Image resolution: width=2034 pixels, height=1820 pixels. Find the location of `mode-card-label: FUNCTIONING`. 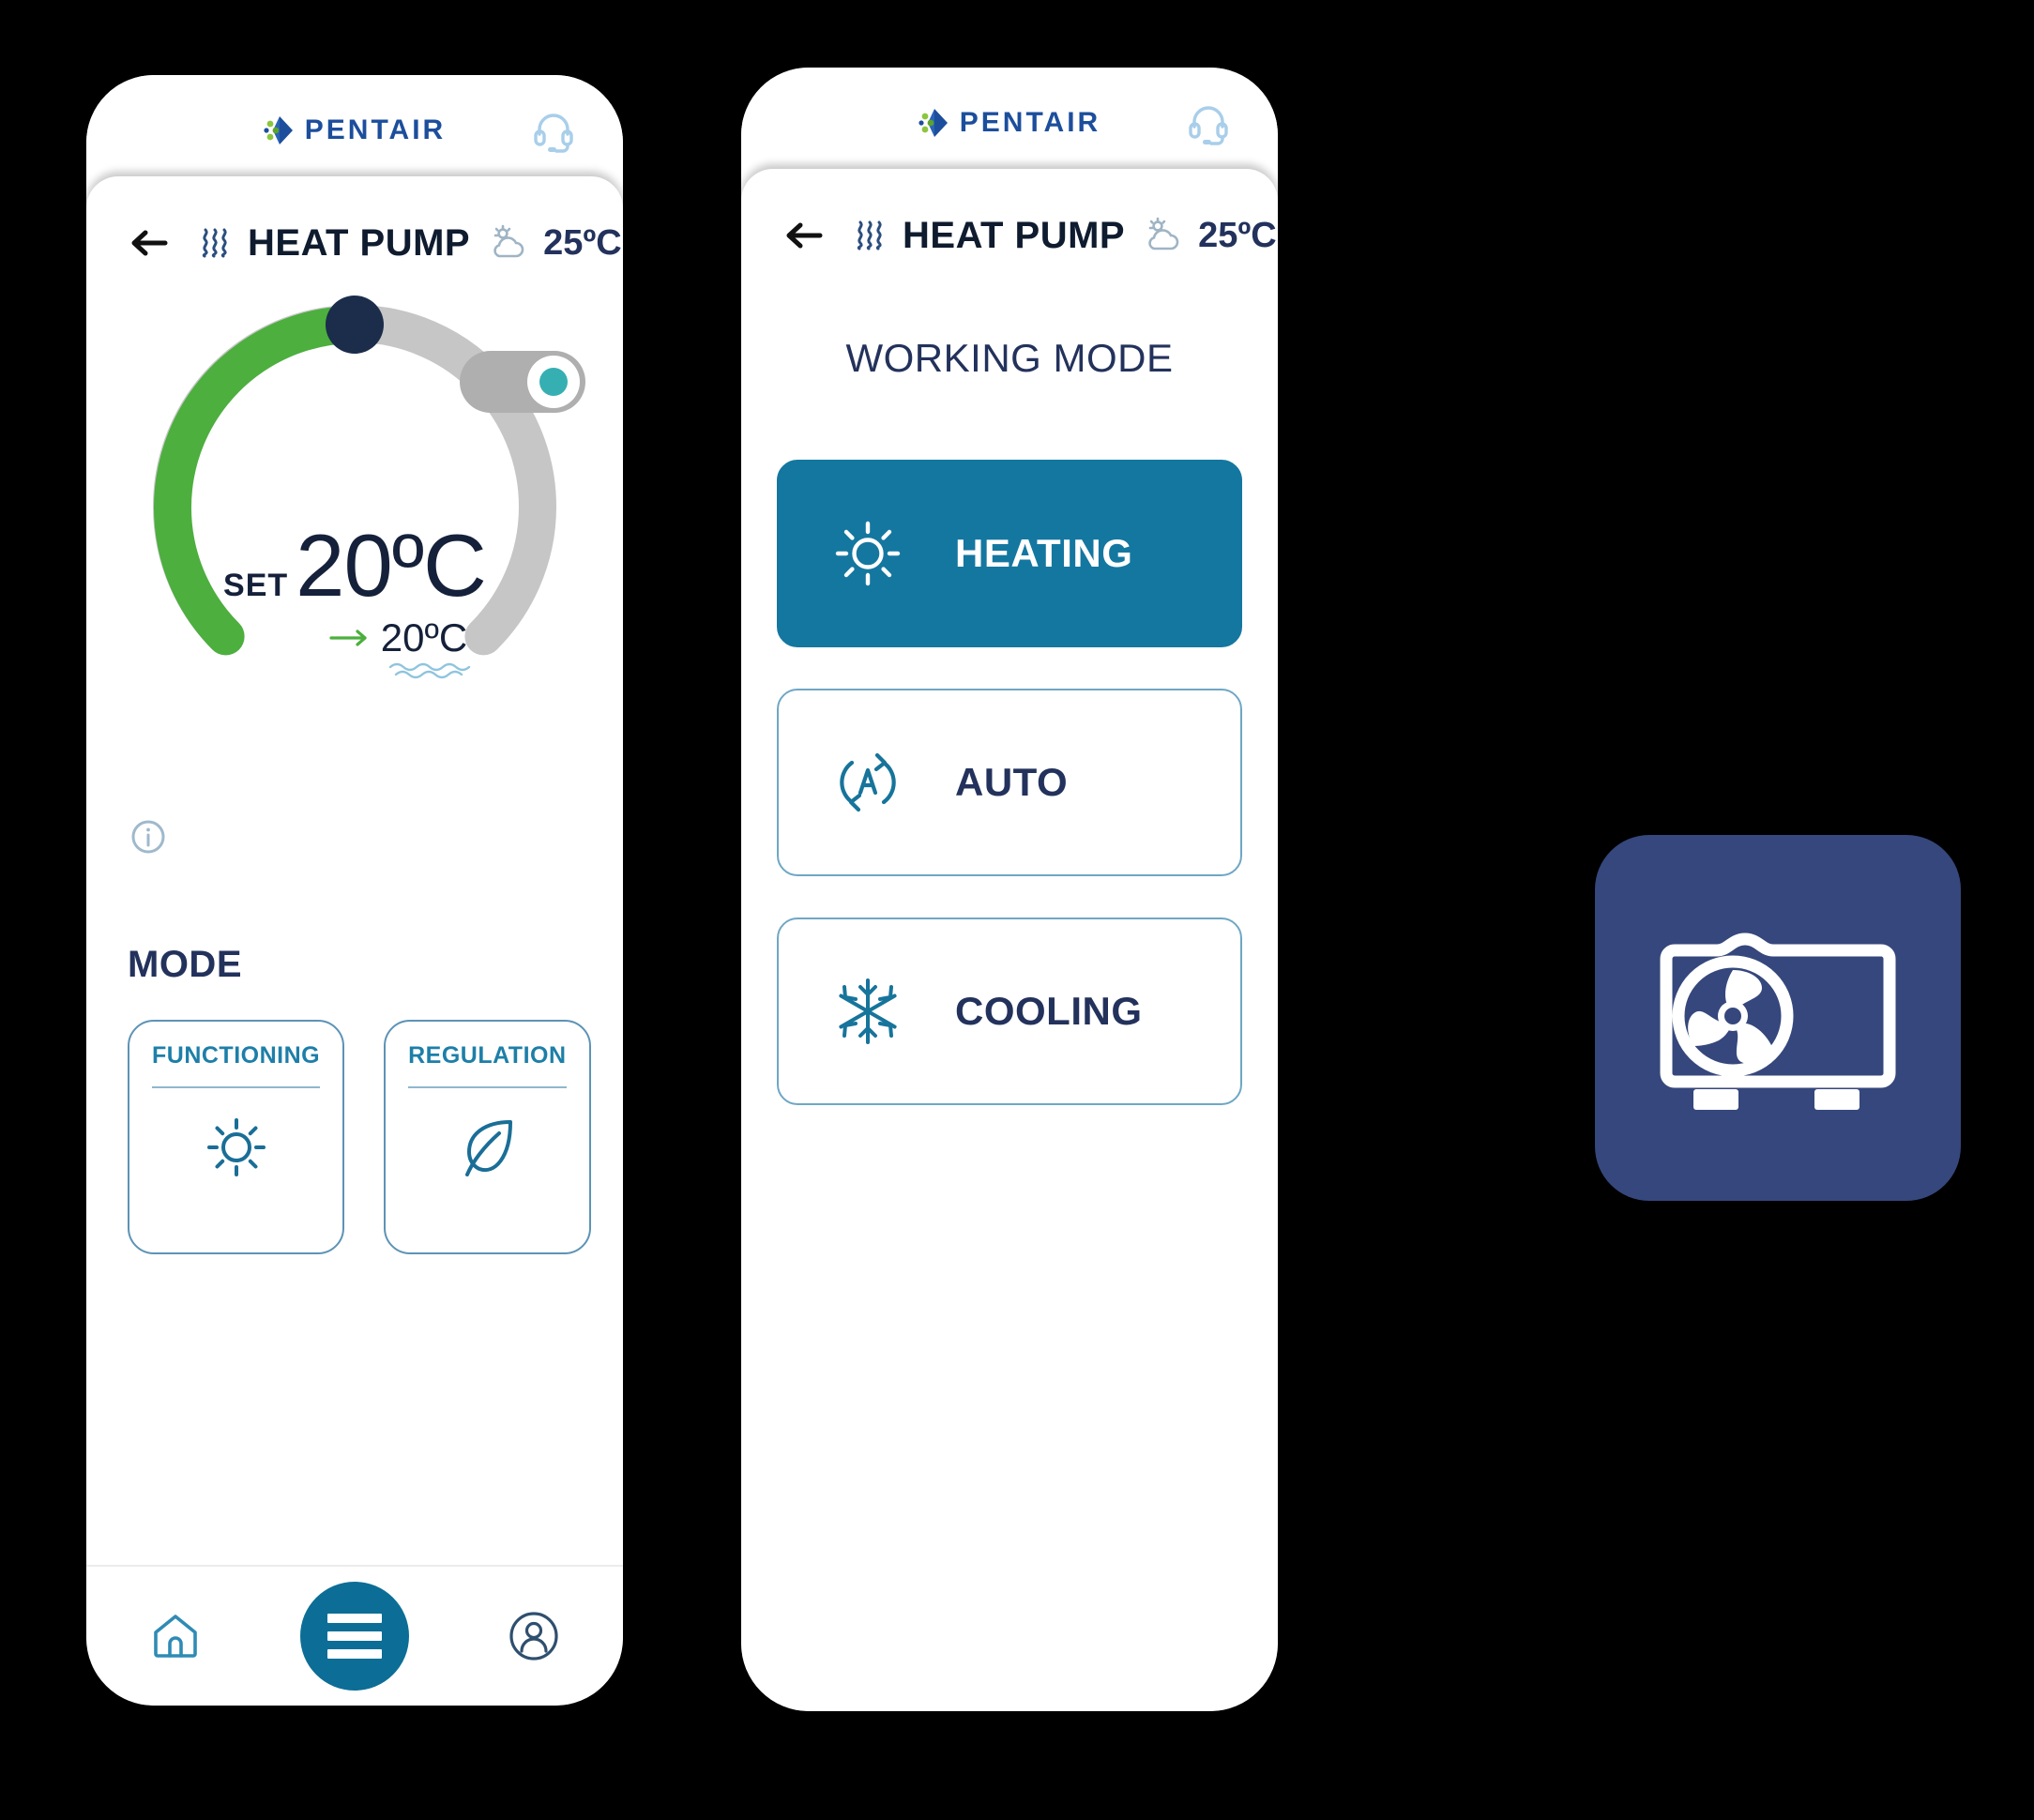

mode-card-label: FUNCTIONING is located at coordinates (236, 1055).